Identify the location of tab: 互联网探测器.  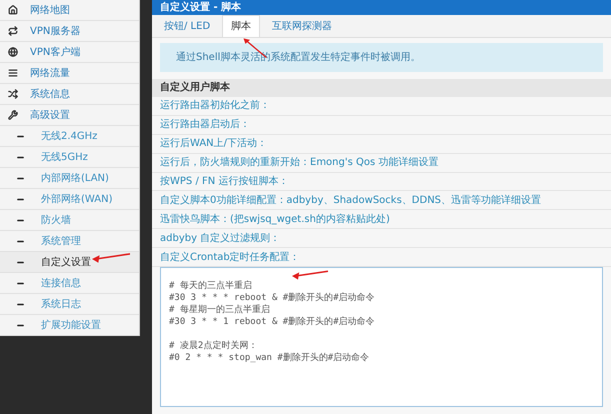
(302, 26).